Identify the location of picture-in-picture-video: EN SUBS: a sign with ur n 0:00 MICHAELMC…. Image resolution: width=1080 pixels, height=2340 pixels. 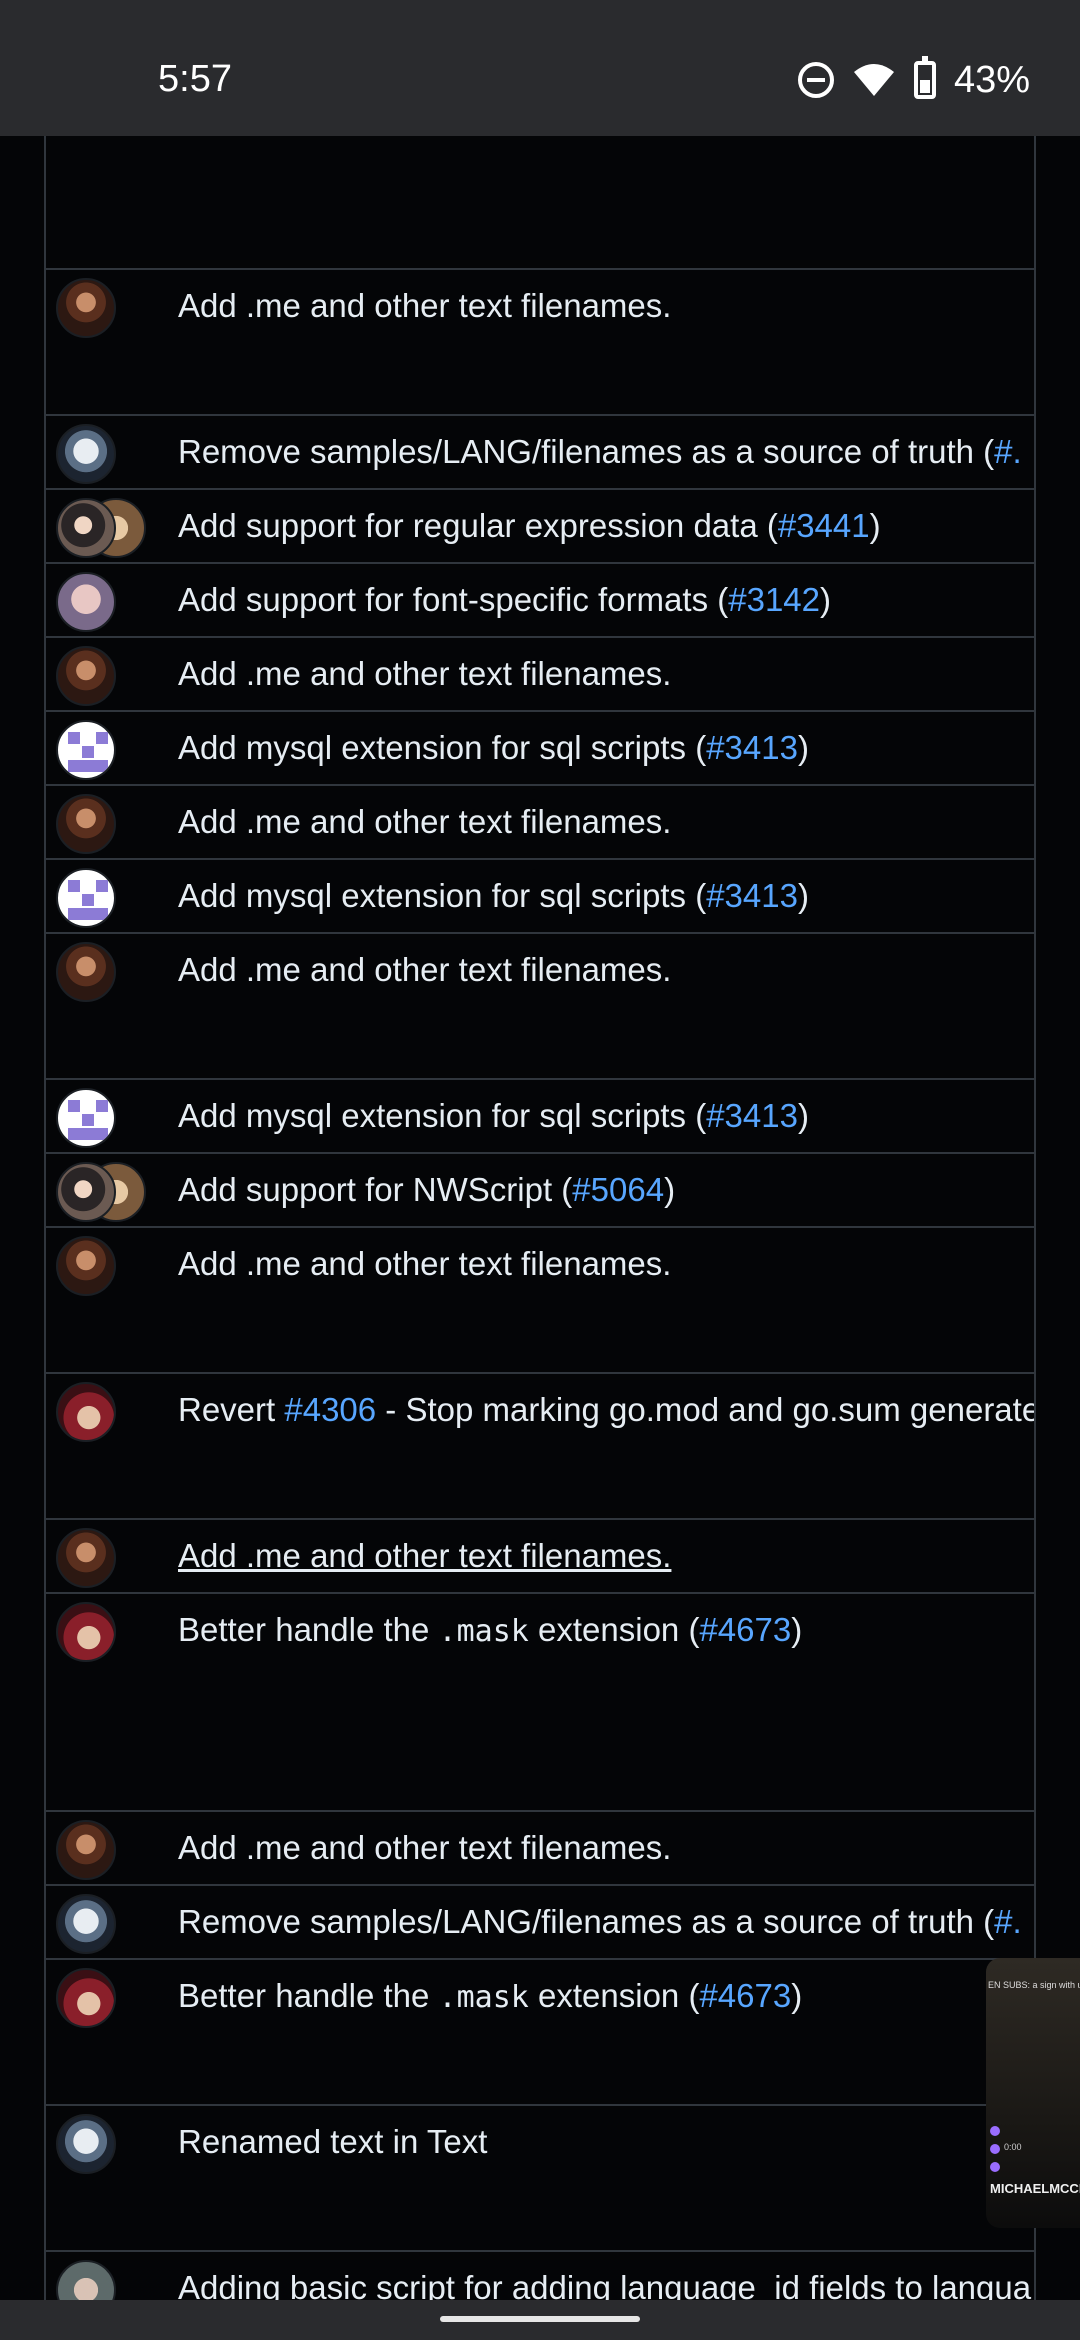
(1033, 2093).